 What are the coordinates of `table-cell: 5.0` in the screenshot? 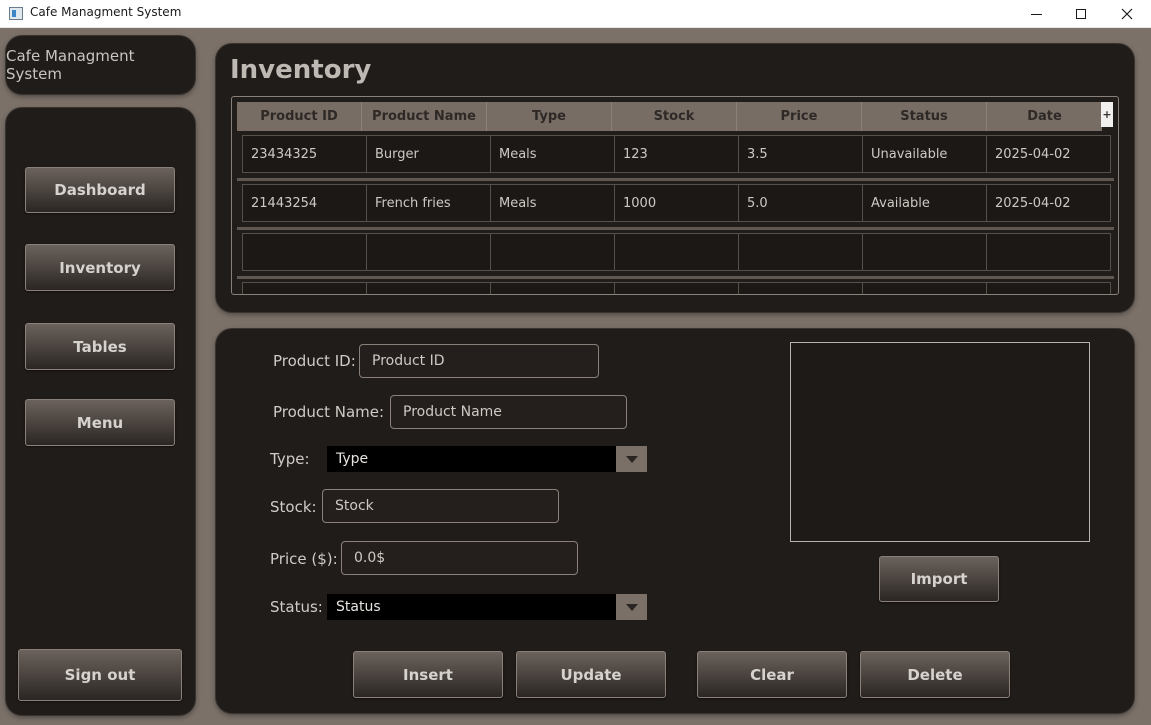 It's located at (800, 203).